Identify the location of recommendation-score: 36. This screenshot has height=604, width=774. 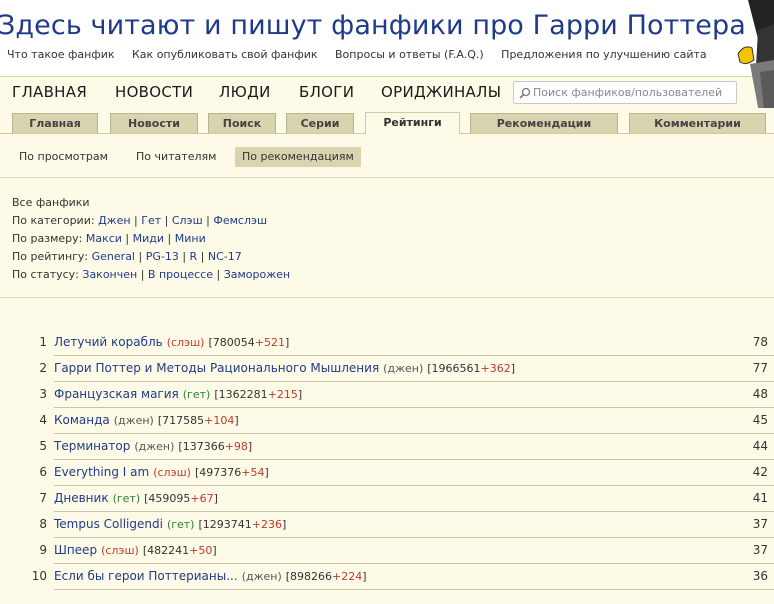
(760, 576).